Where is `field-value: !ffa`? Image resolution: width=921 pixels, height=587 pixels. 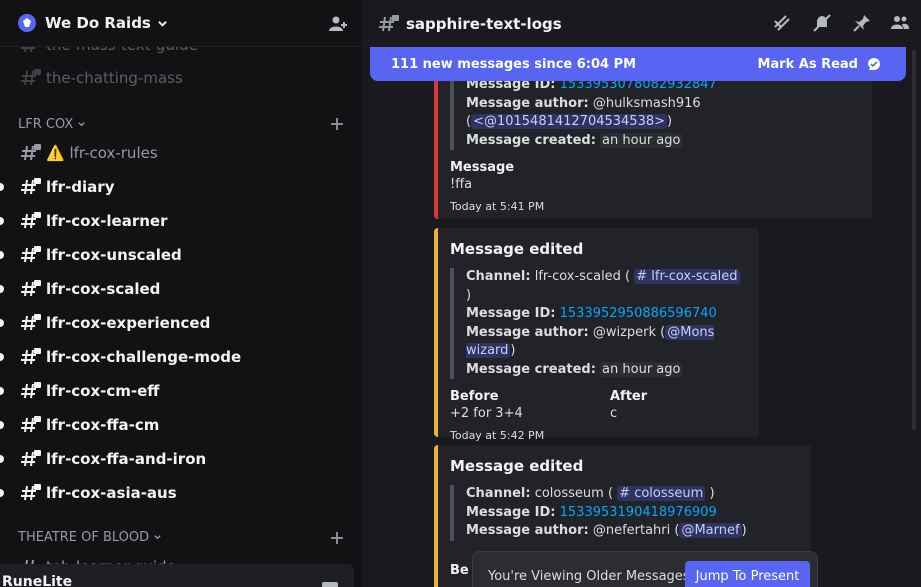 field-value: !ffa is located at coordinates (461, 184).